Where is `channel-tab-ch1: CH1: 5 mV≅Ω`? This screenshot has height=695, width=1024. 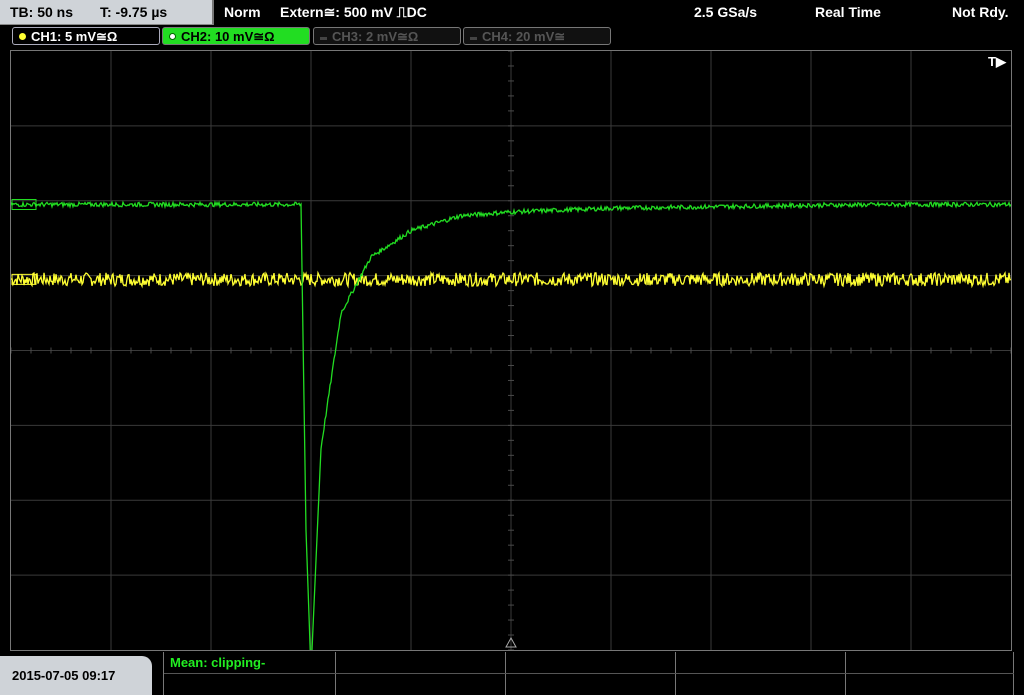
channel-tab-ch1: CH1: 5 mV≅Ω is located at coordinates (86, 36).